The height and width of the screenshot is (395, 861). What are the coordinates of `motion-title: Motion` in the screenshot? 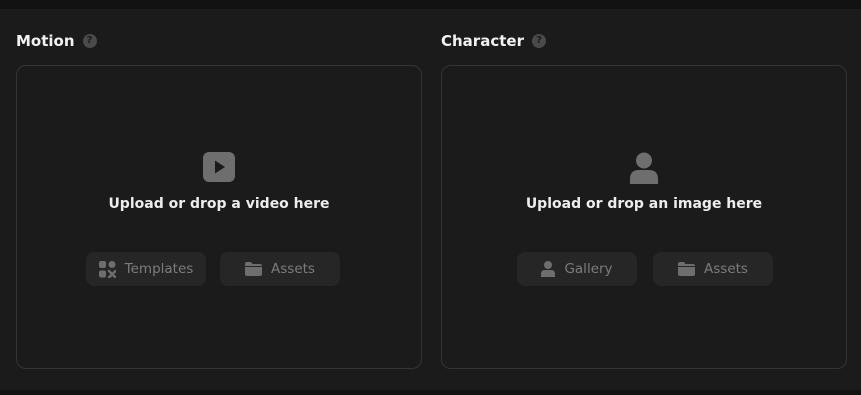 It's located at (45, 41).